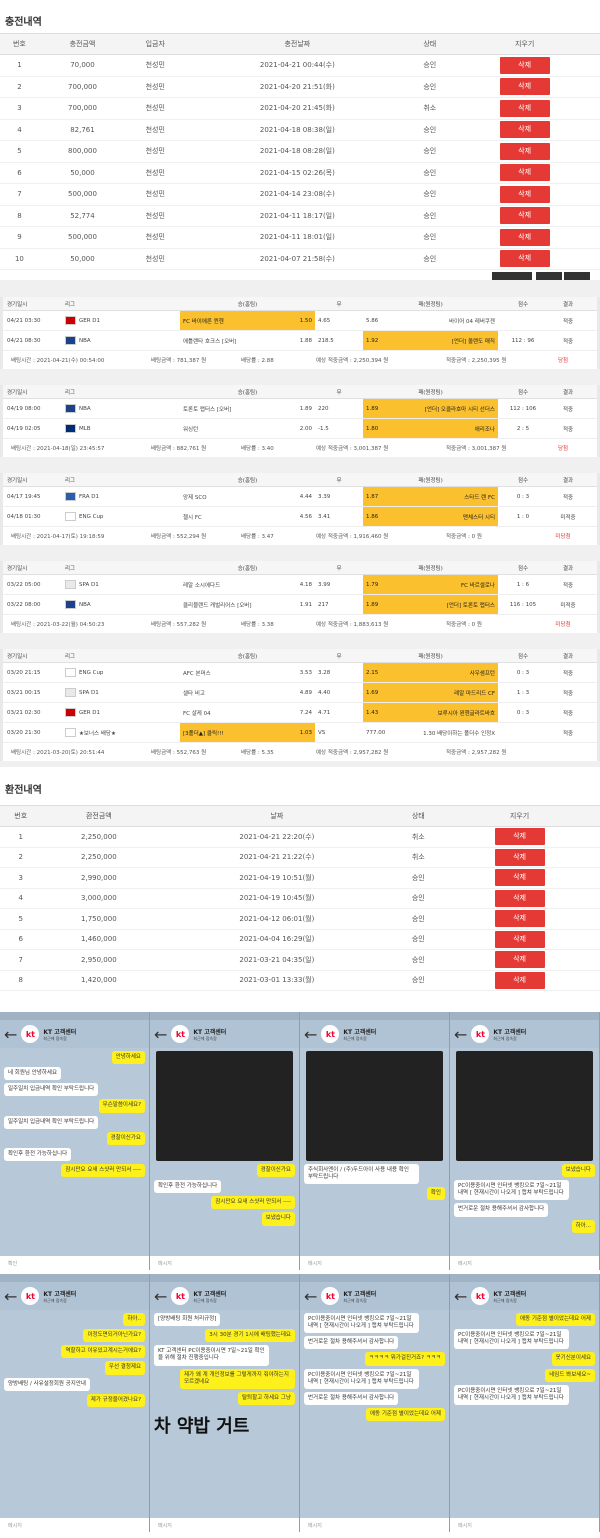 Image resolution: width=600 pixels, height=1538 pixels. Describe the element at coordinates (568, 673) in the screenshot. I see `match-result: 적중` at that location.